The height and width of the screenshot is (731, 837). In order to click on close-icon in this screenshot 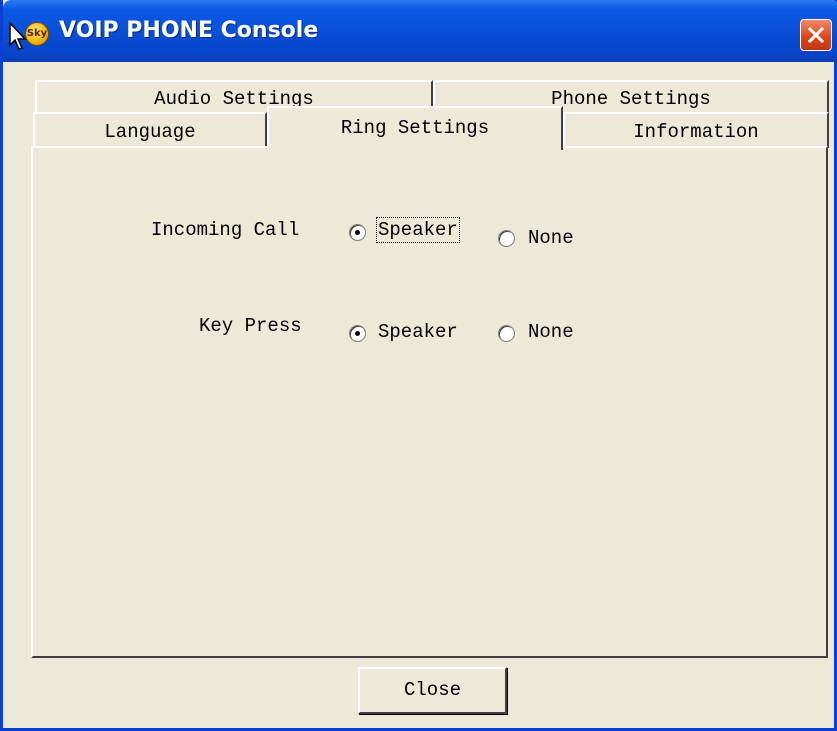, I will do `click(816, 35)`.